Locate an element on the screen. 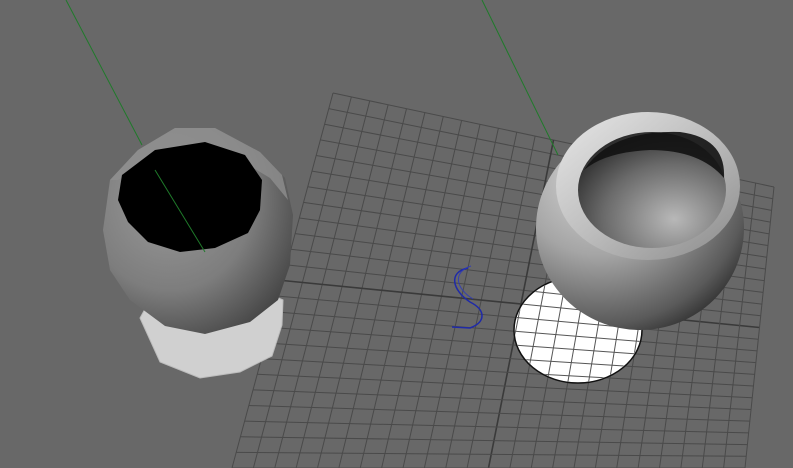  low-poly-cup is located at coordinates (198, 253).